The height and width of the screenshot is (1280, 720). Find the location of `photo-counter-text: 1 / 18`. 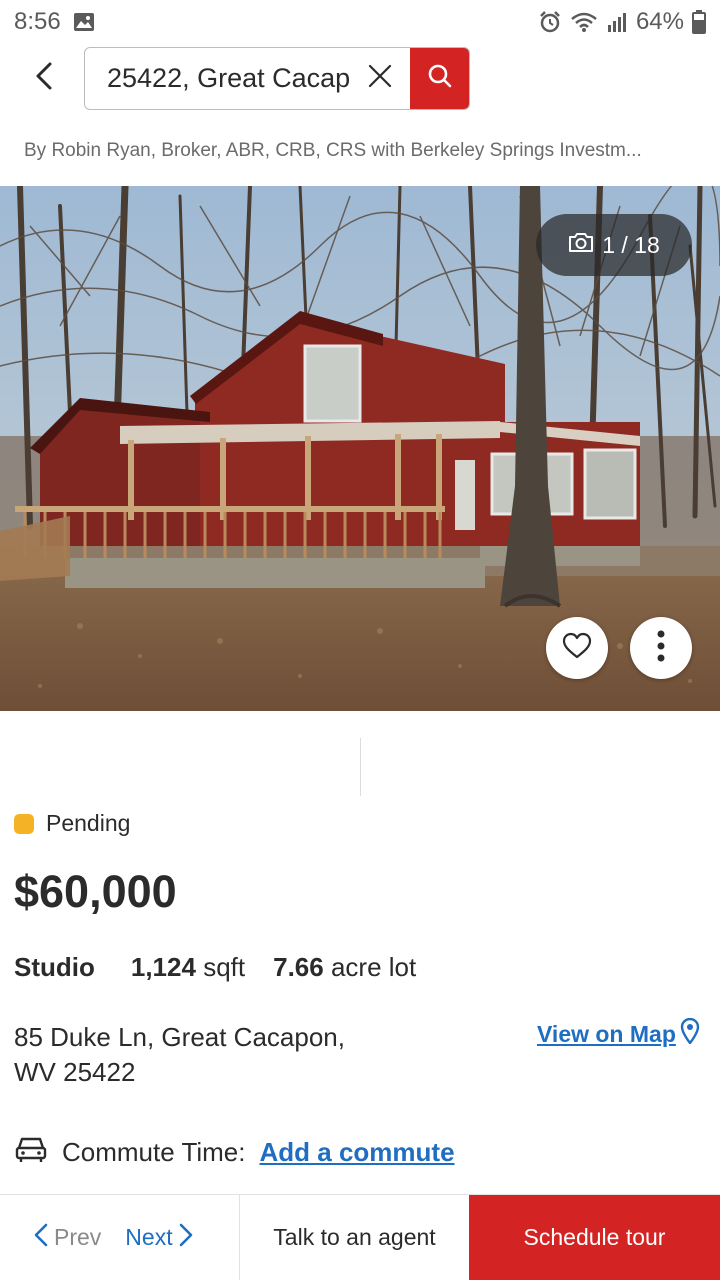

photo-counter-text: 1 / 18 is located at coordinates (631, 244).